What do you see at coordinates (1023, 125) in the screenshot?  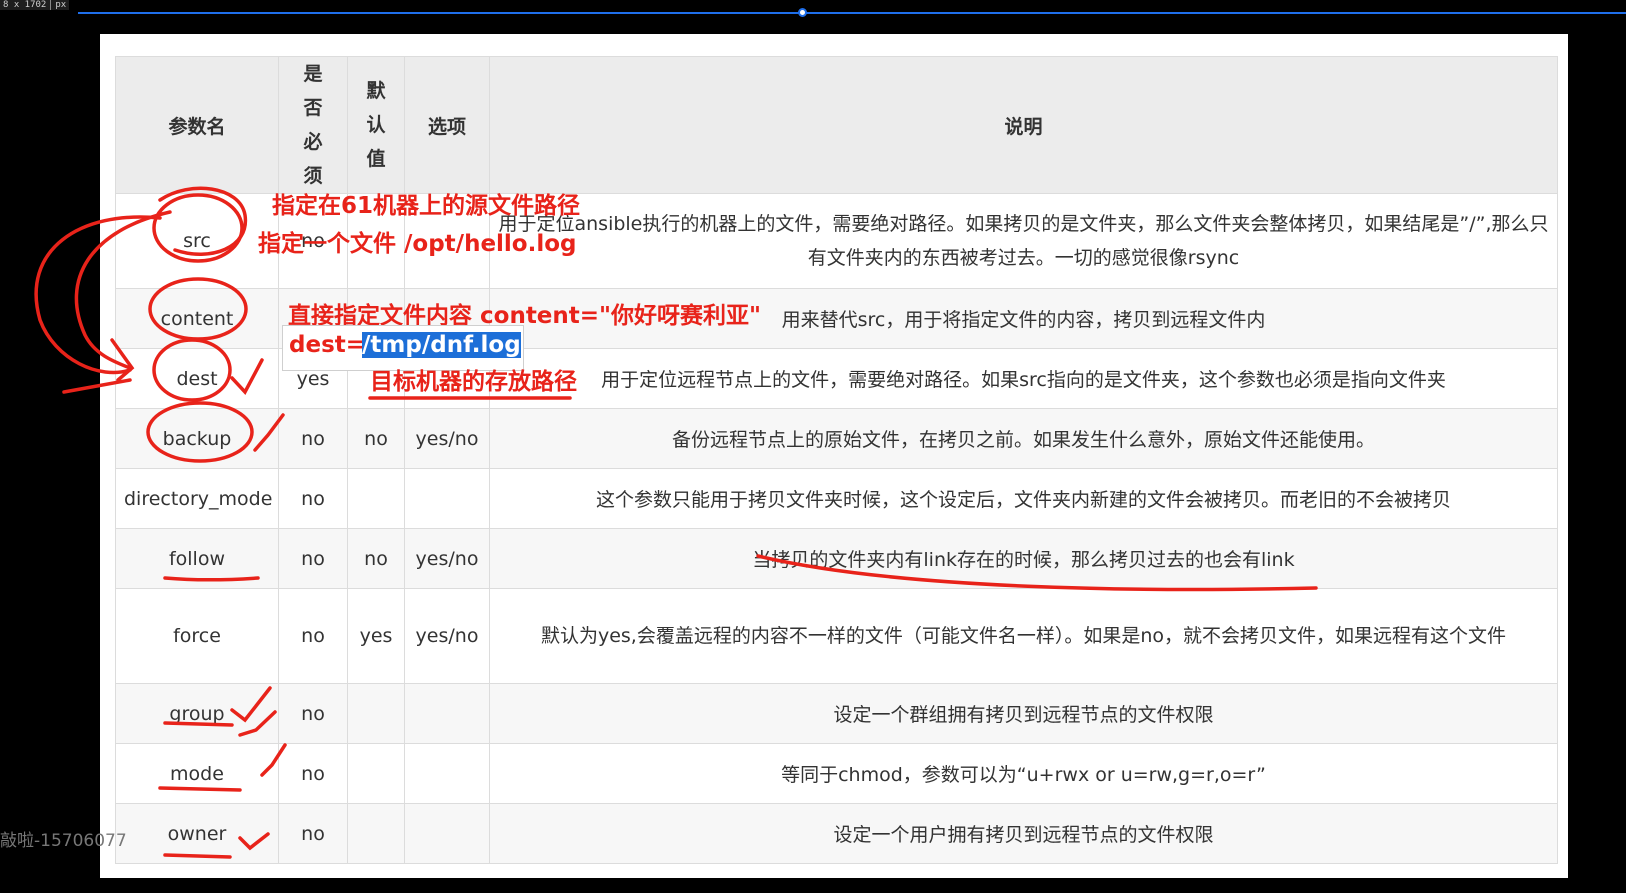 I see `header-description: 说明` at bounding box center [1023, 125].